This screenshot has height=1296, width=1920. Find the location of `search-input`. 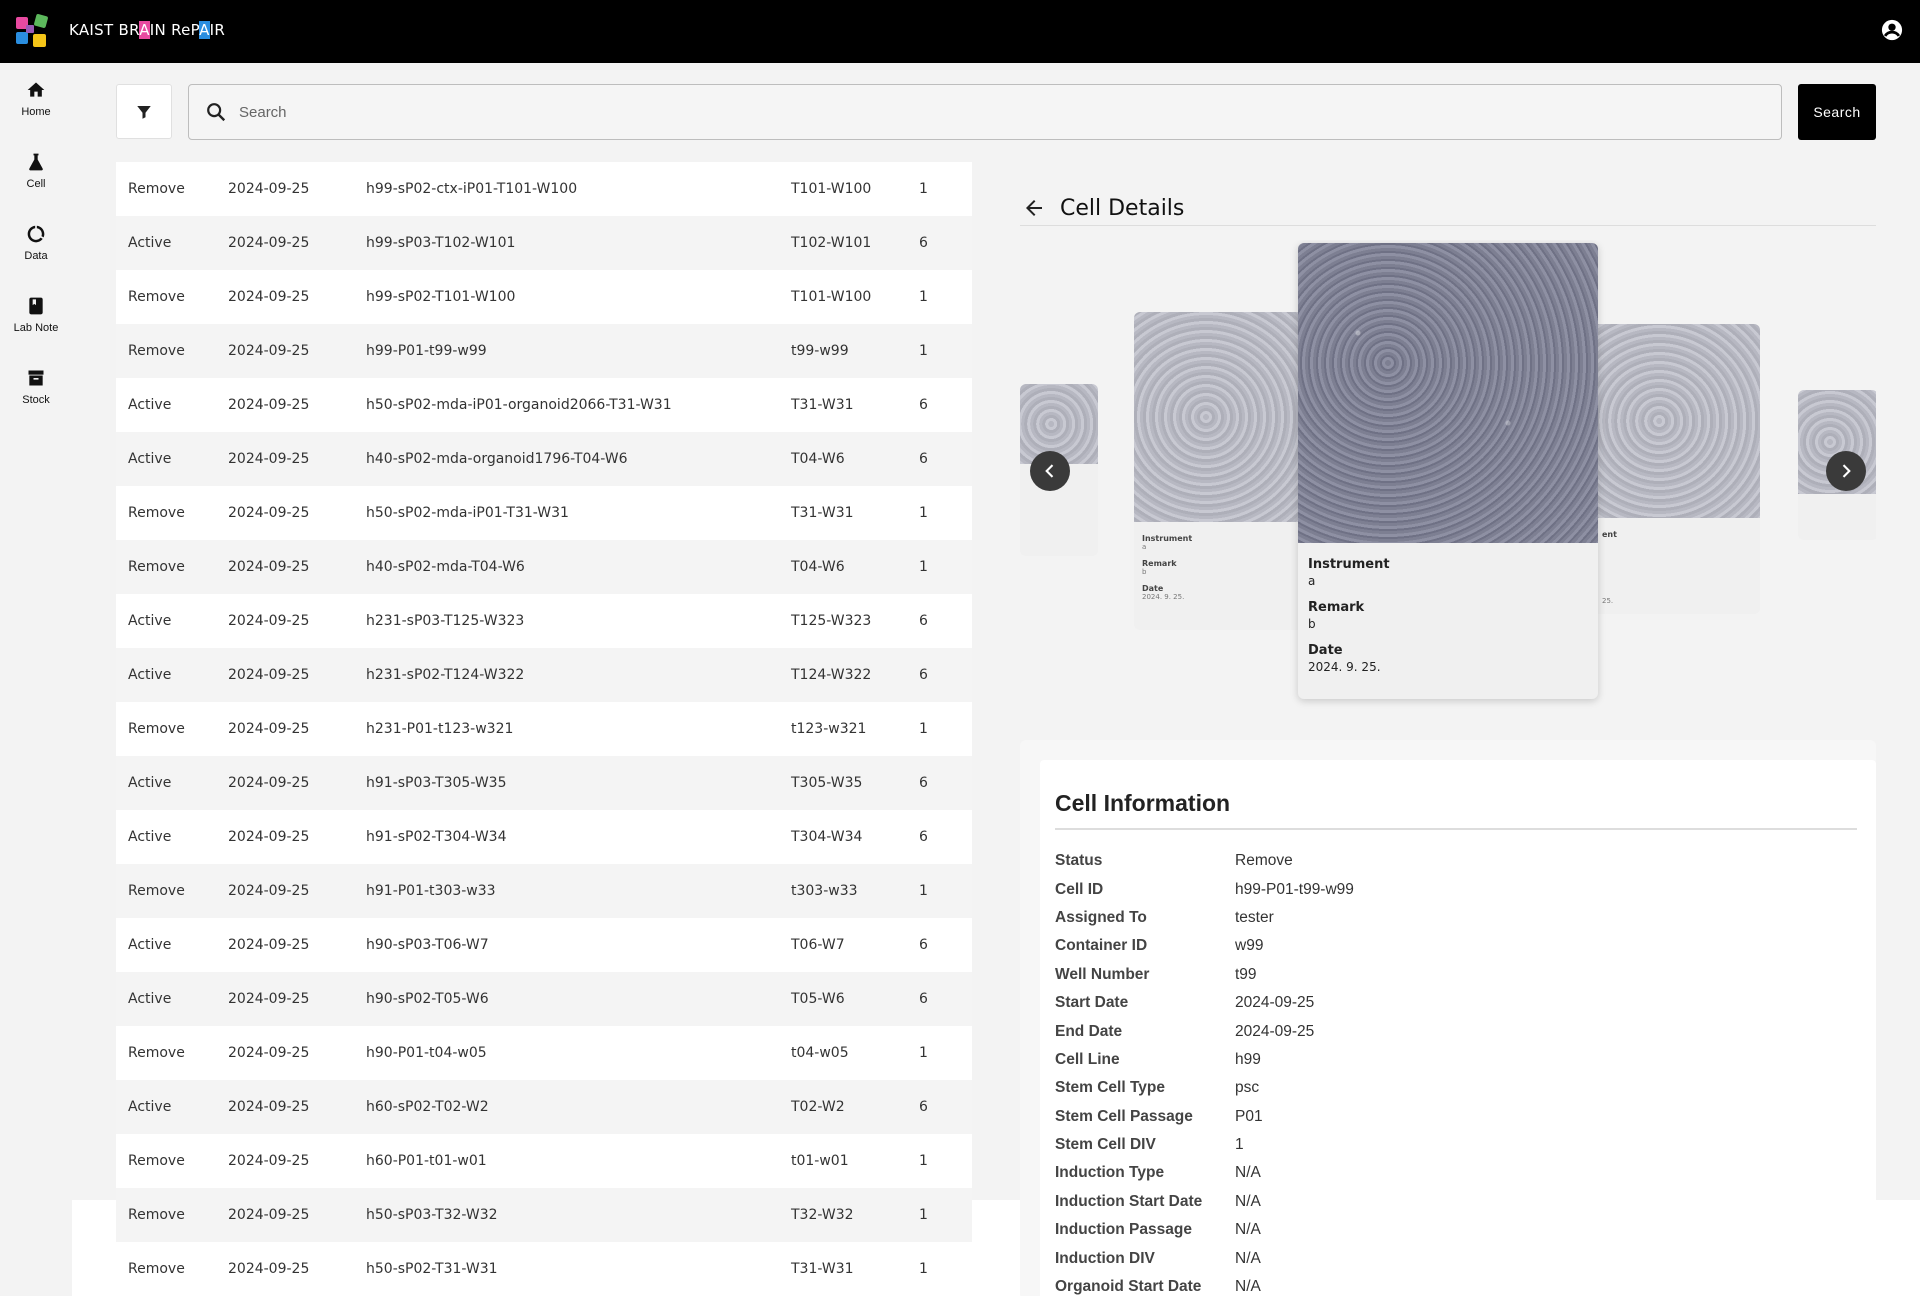

search-input is located at coordinates (989, 112).